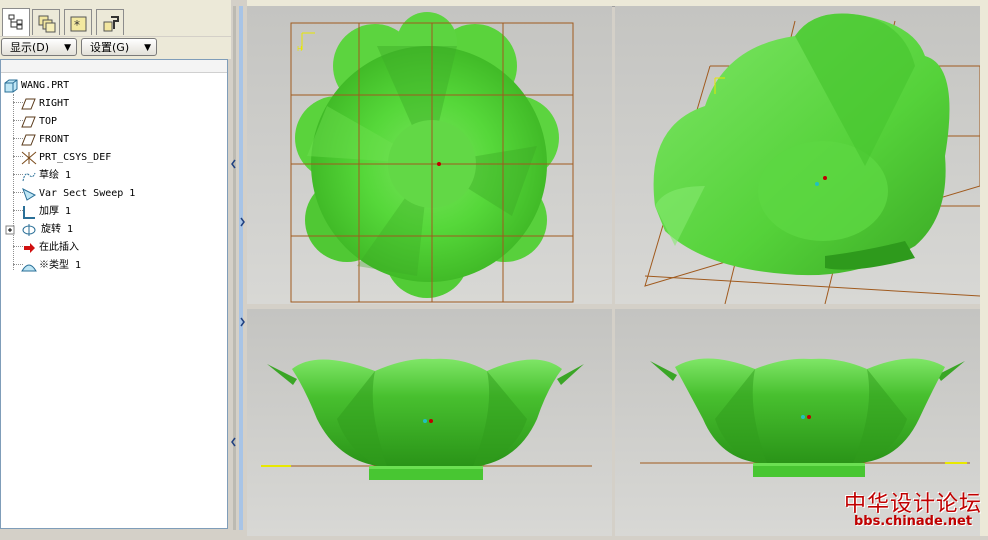  Describe the element at coordinates (59, 247) in the screenshot. I see `tree-item-label: 在此插入` at that location.